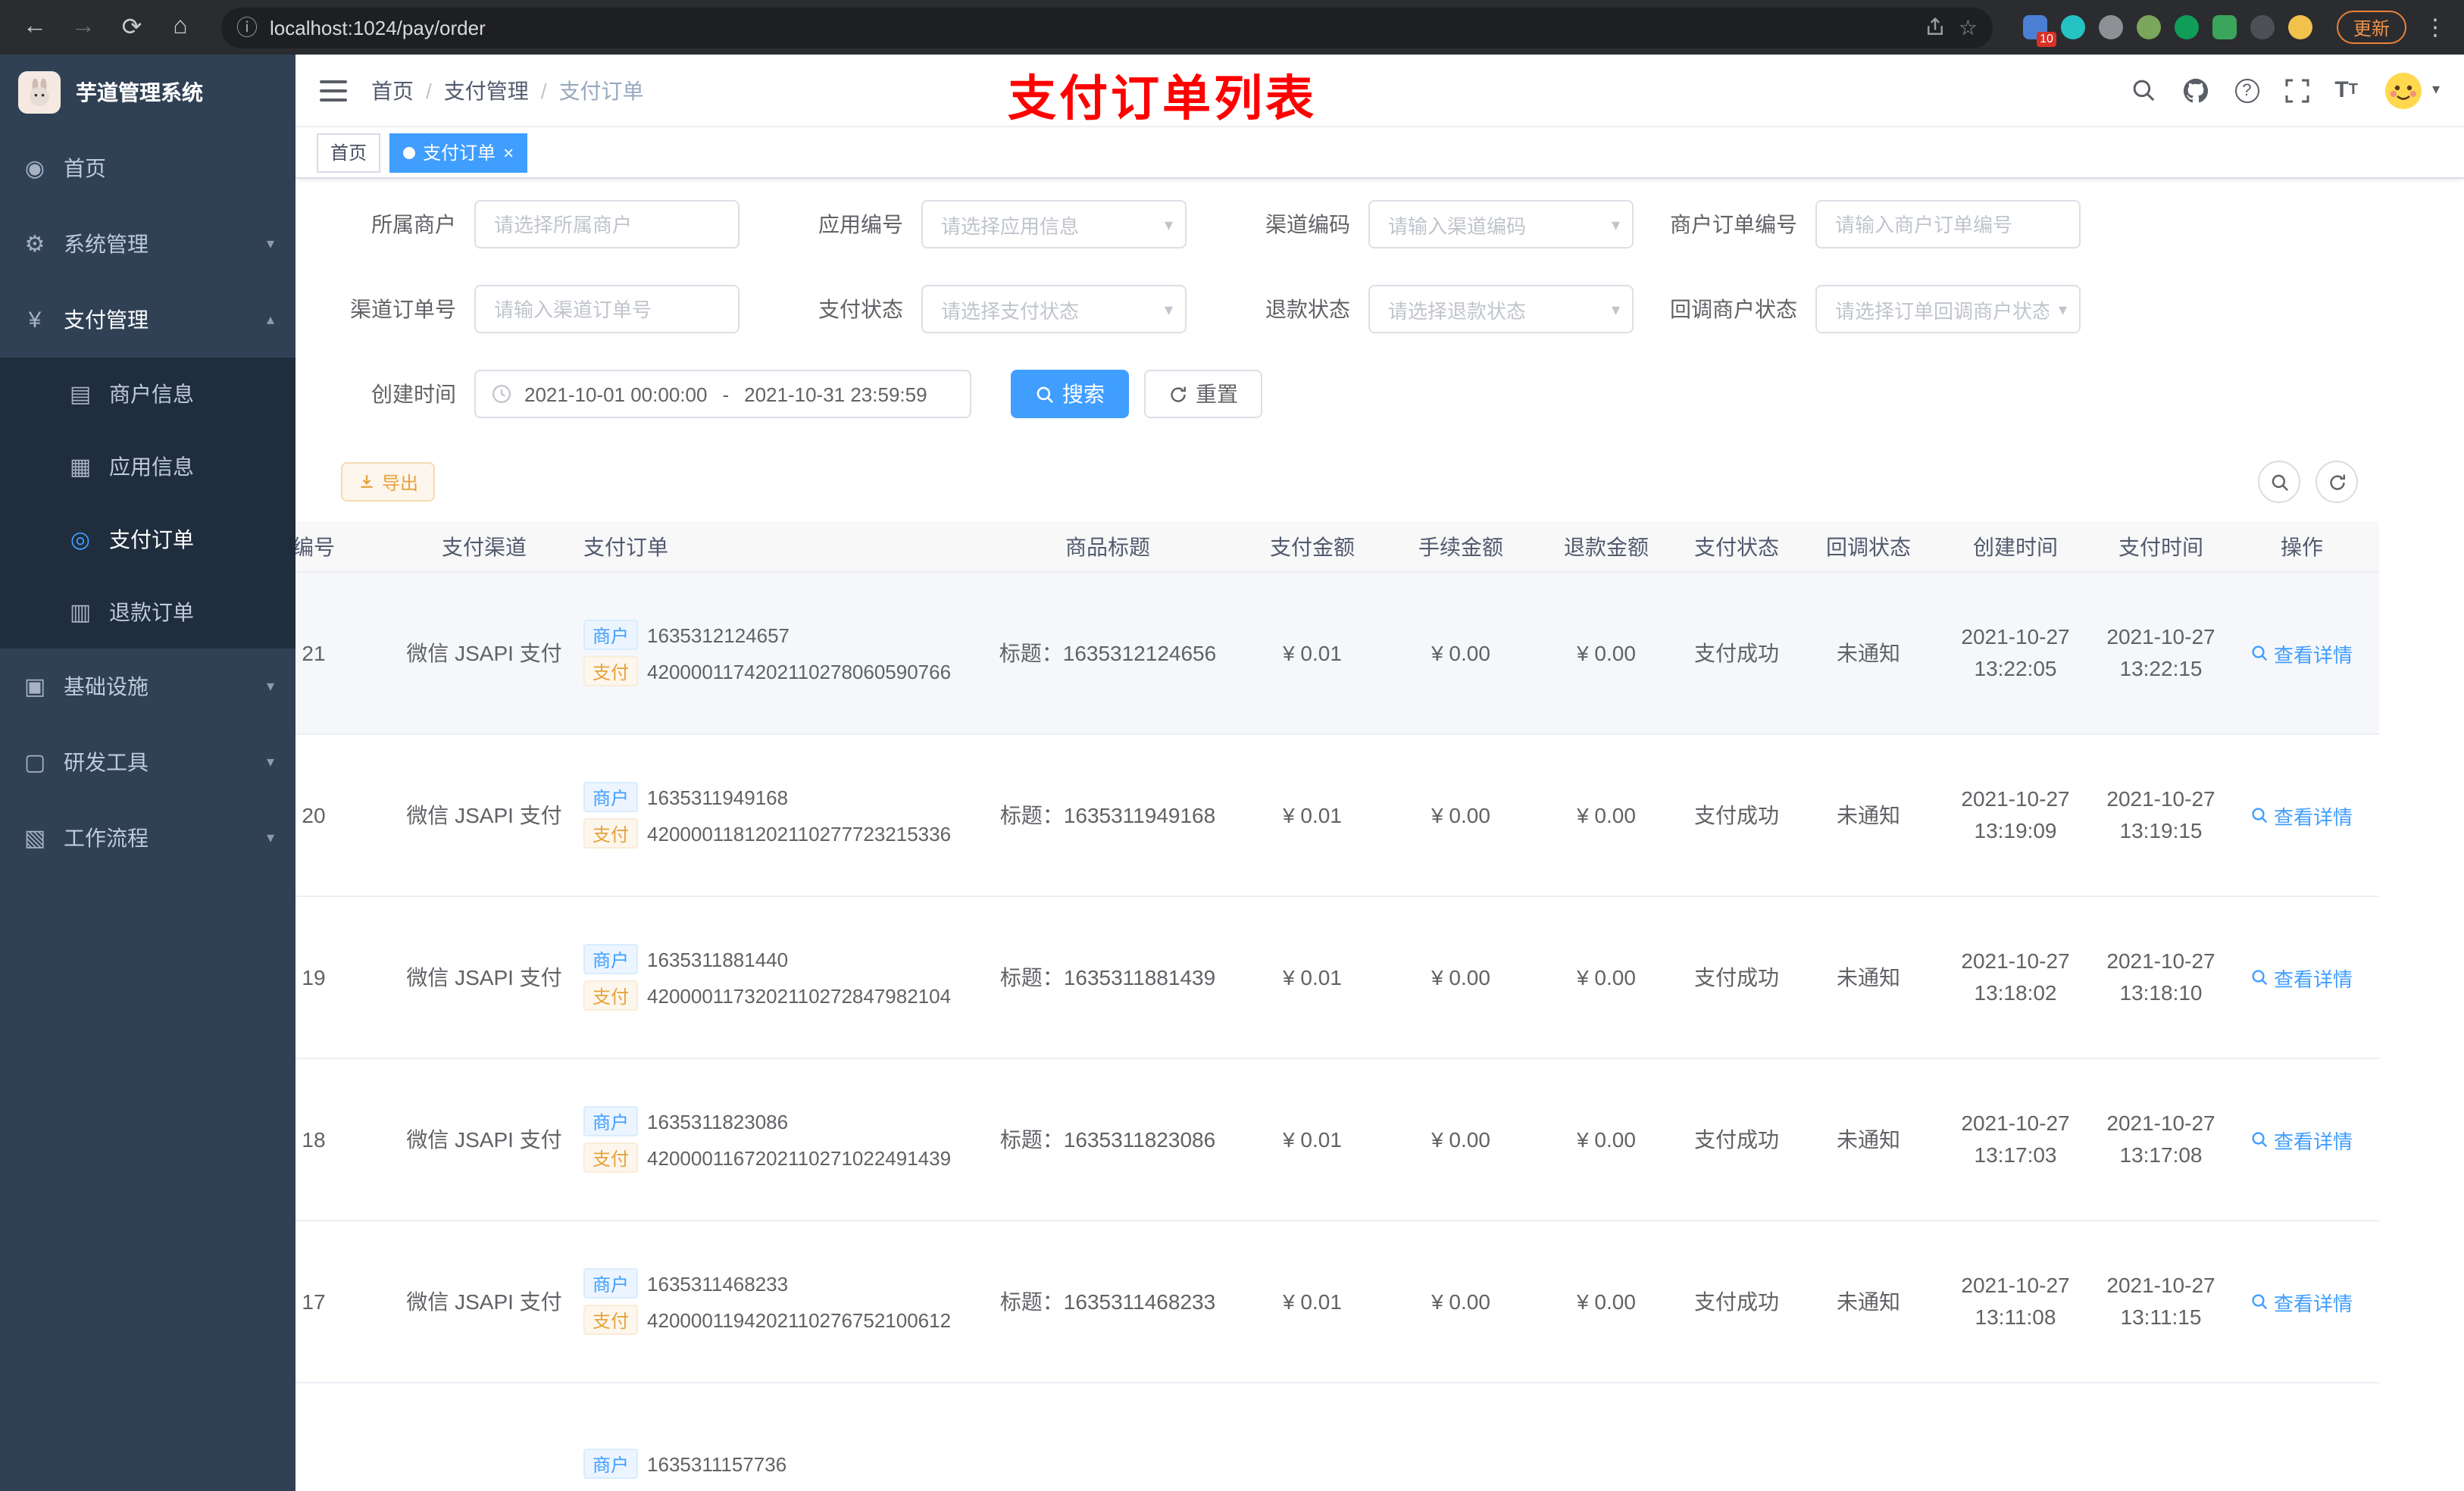 The image size is (2464, 1491). Describe the element at coordinates (409, 152) in the screenshot. I see `active-dot-icon` at that location.